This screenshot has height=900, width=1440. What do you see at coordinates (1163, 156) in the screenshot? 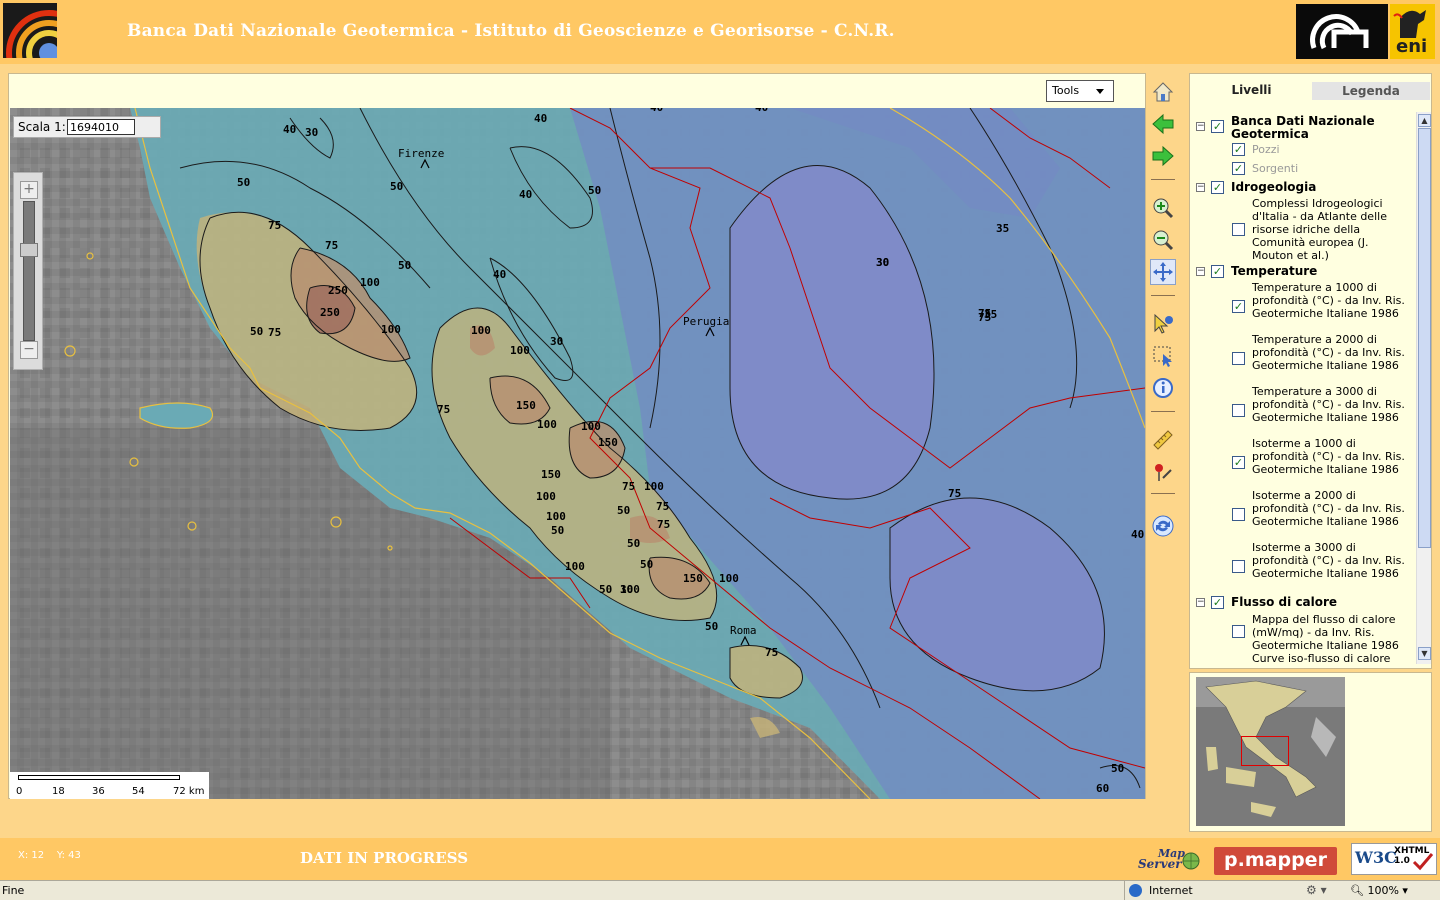
I see `forward-icon` at bounding box center [1163, 156].